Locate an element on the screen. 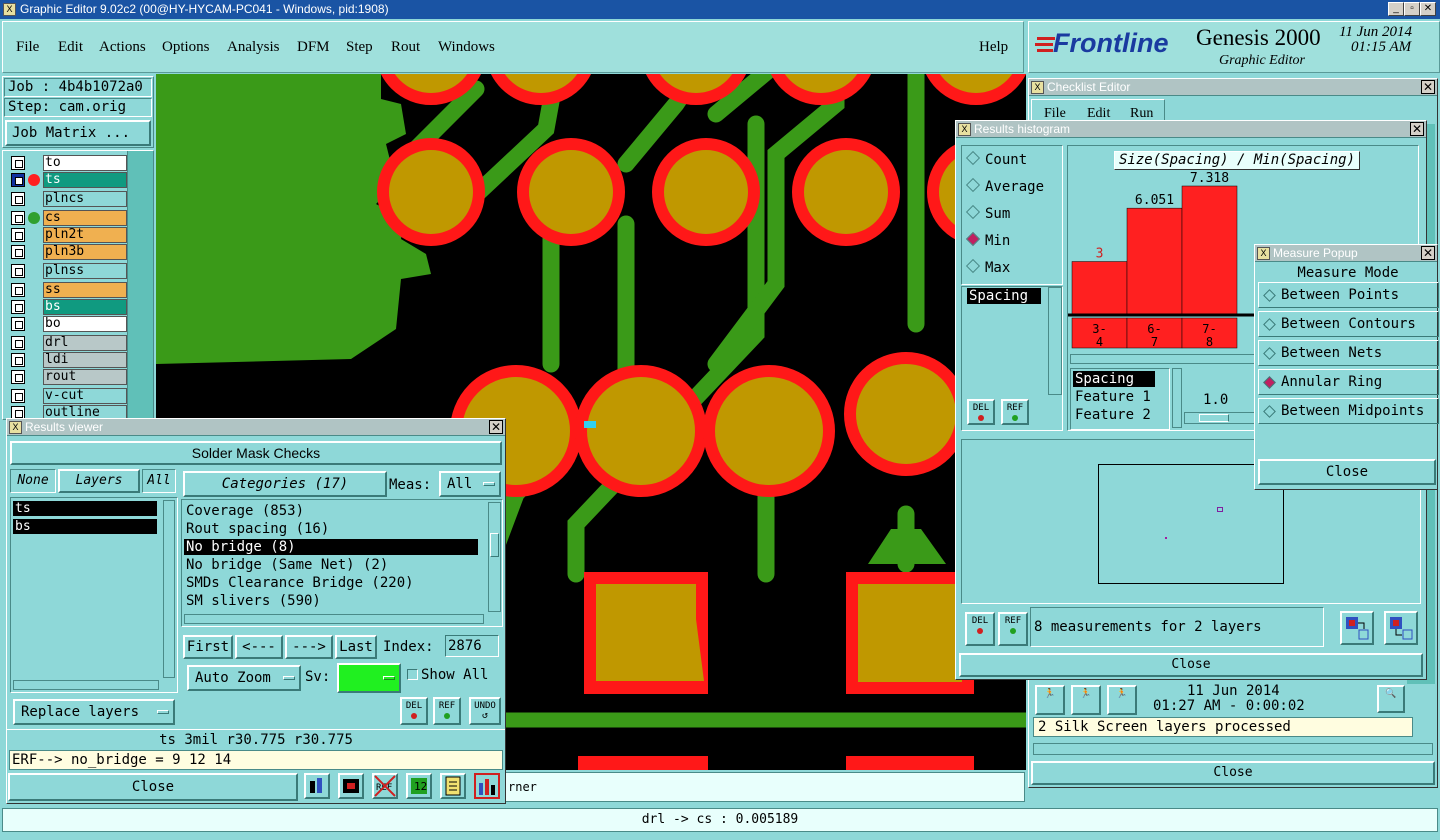 This screenshot has width=1440, height=840. layer-row-rout: rout is located at coordinates (69, 377).